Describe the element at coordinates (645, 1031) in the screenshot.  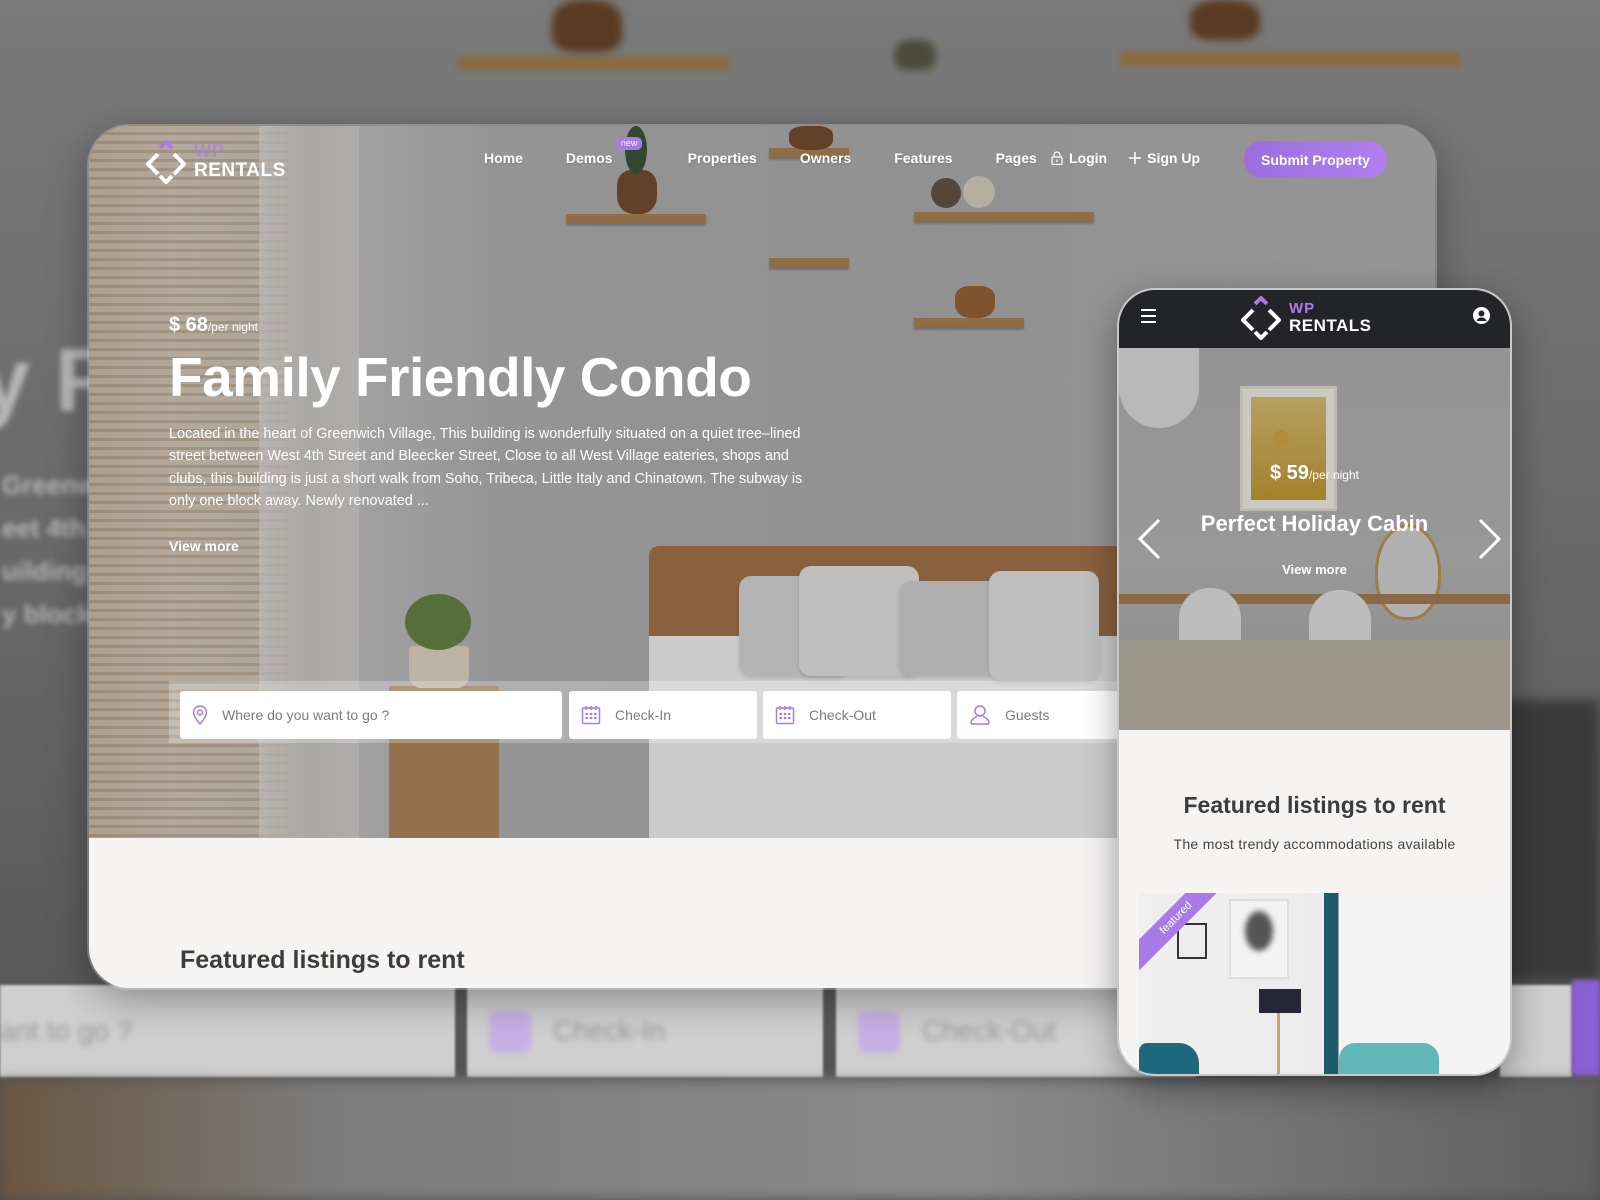
I see `bg-ghost-search-checkin: Check-In` at that location.